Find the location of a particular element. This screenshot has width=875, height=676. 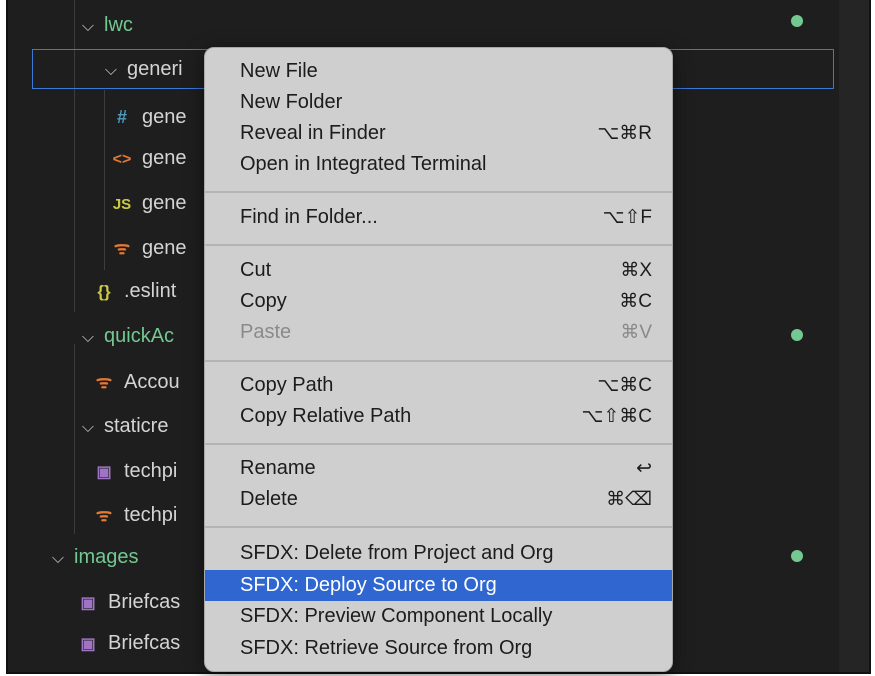

menu-item-sfdx-preview: SFDX: Preview Component Locally is located at coordinates (438, 616).